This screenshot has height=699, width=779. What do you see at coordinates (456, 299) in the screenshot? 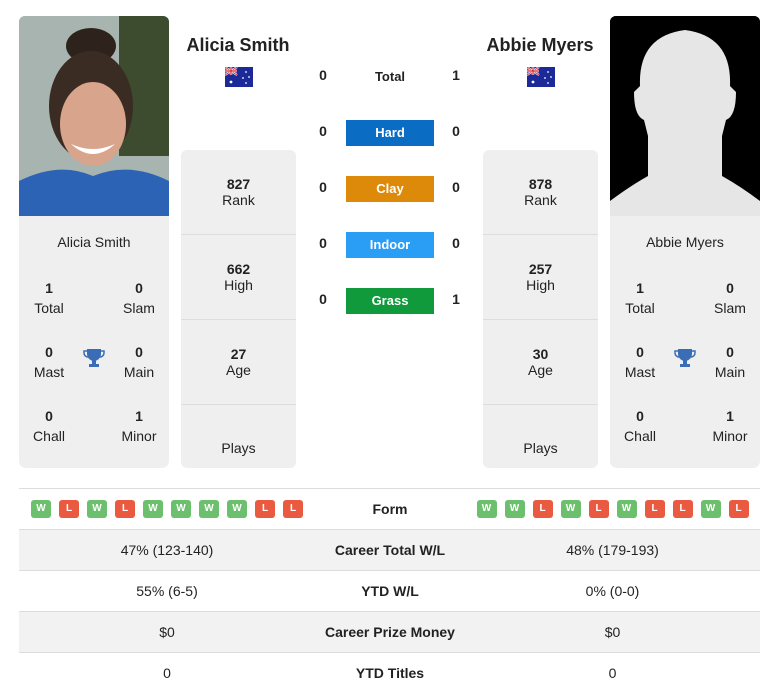
I see `h2h-grass-p2: 1` at bounding box center [456, 299].